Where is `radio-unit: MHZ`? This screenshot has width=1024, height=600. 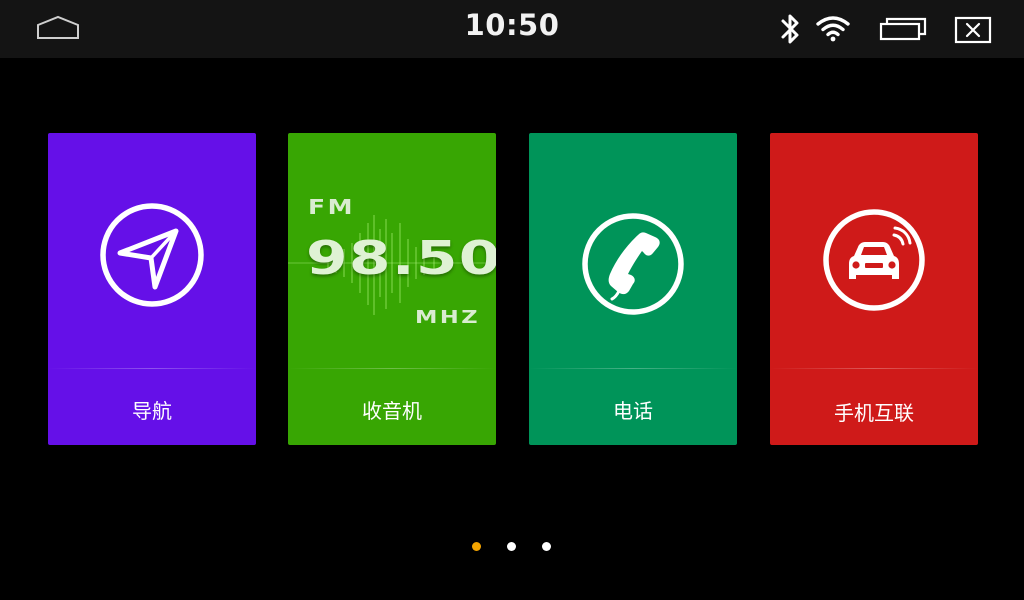 radio-unit: MHZ is located at coordinates (447, 317).